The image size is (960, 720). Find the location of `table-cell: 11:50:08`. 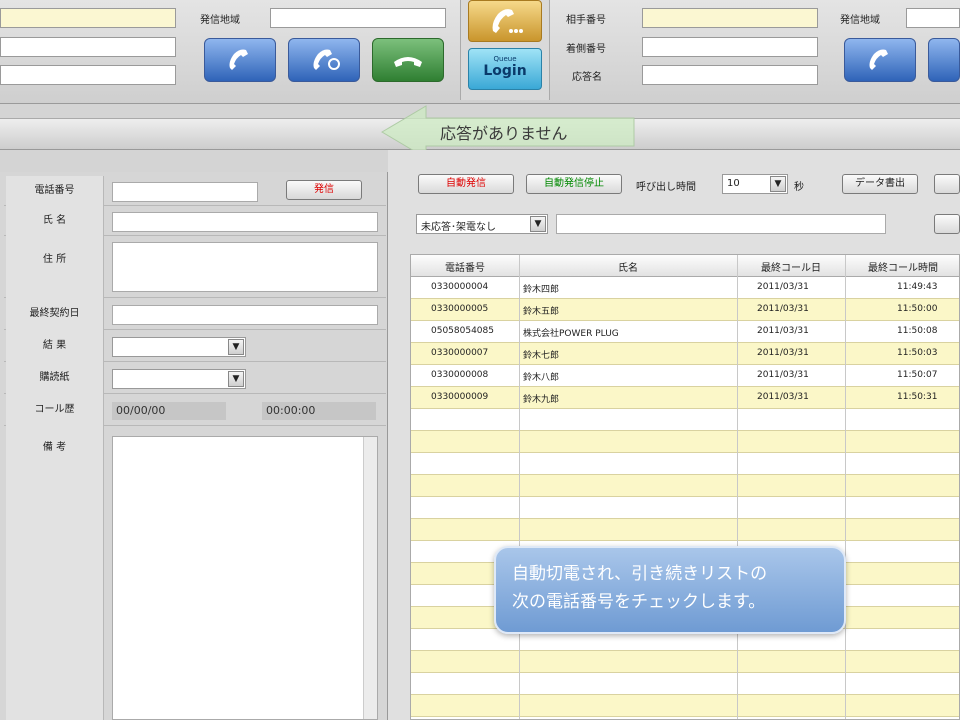

table-cell: 11:50:08 is located at coordinates (917, 331).